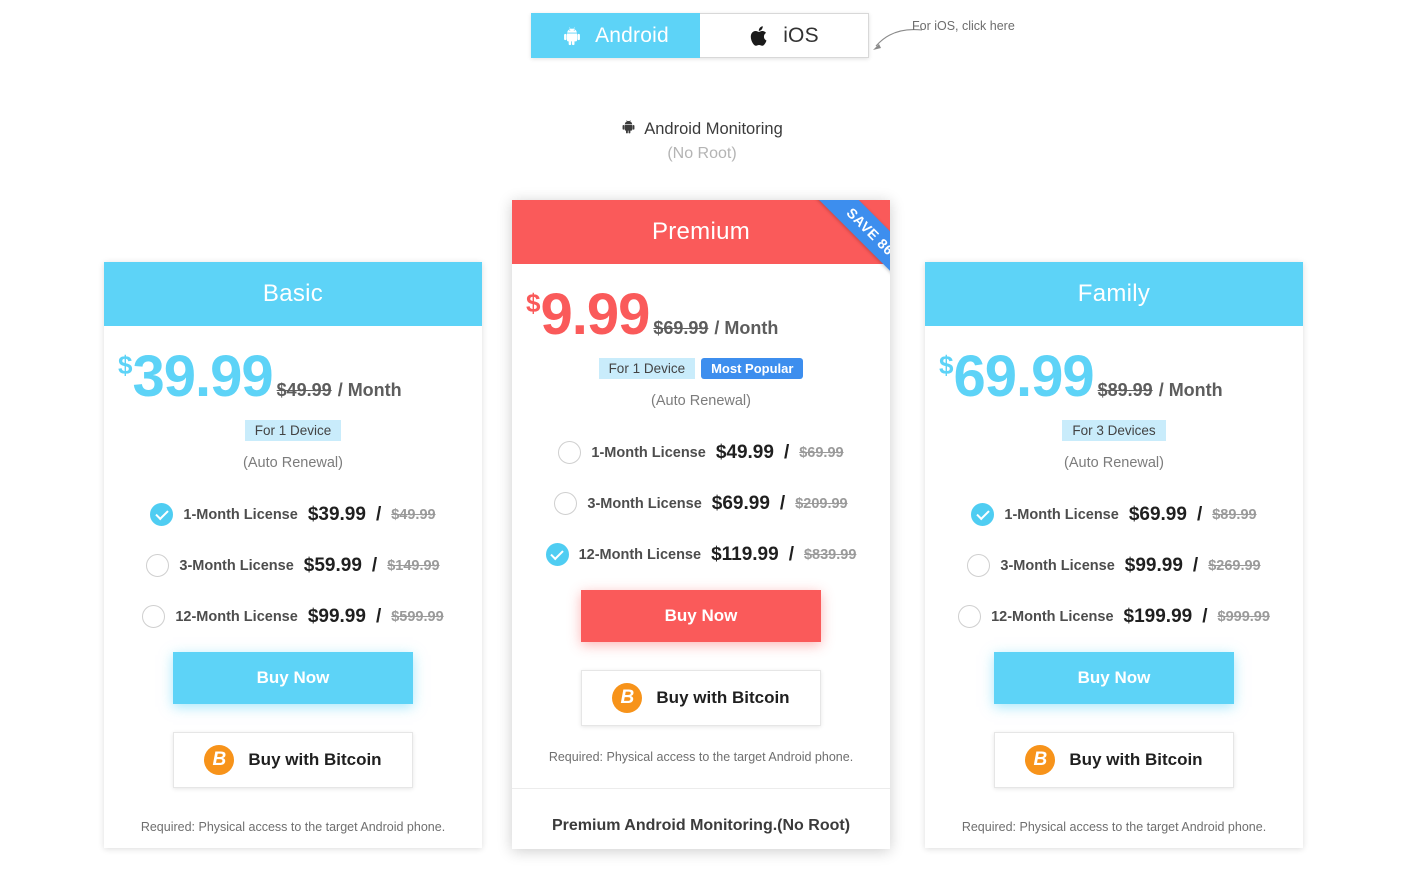  I want to click on license-option: 3-Month License $59.99 / $149.99, so click(293, 565).